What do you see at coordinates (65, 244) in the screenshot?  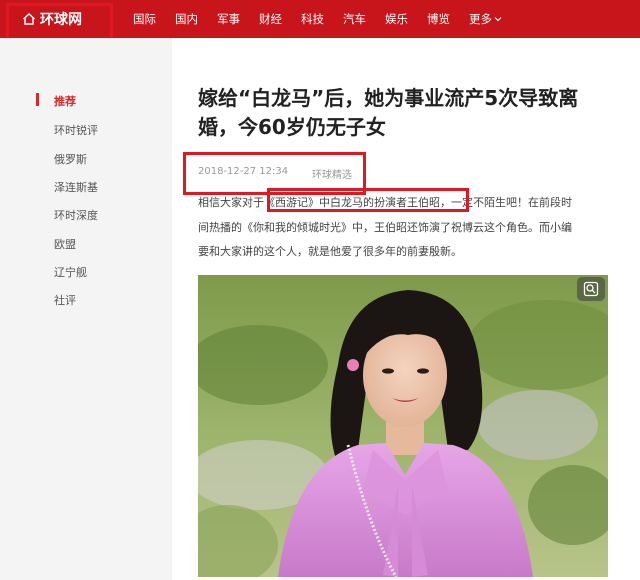 I see `sidebar-item-eu: 欧盟` at bounding box center [65, 244].